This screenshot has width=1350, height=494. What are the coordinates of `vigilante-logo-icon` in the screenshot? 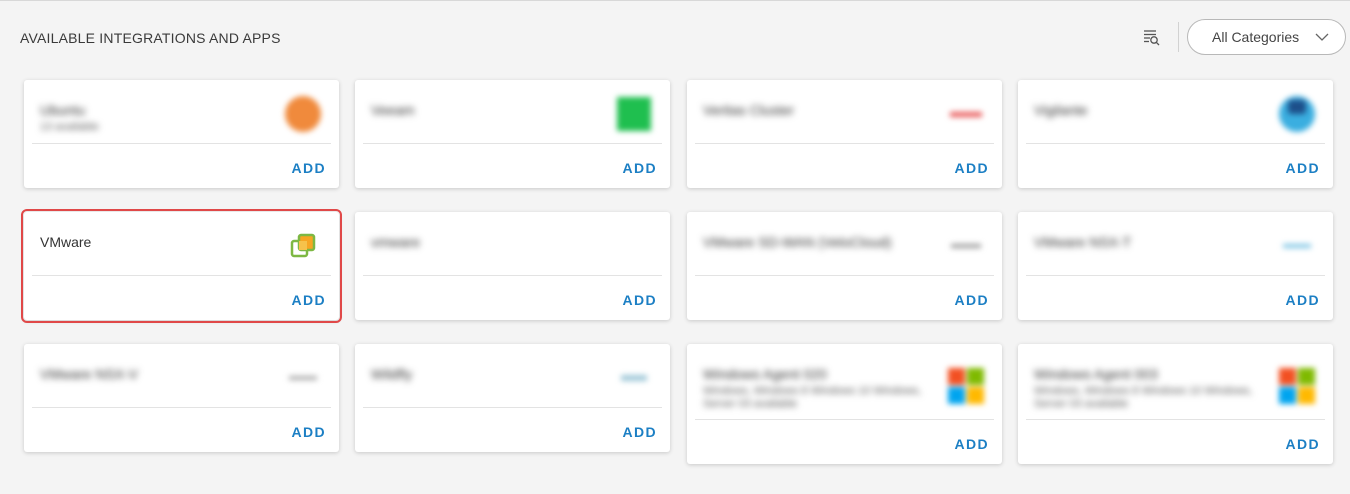 It's located at (1297, 114).